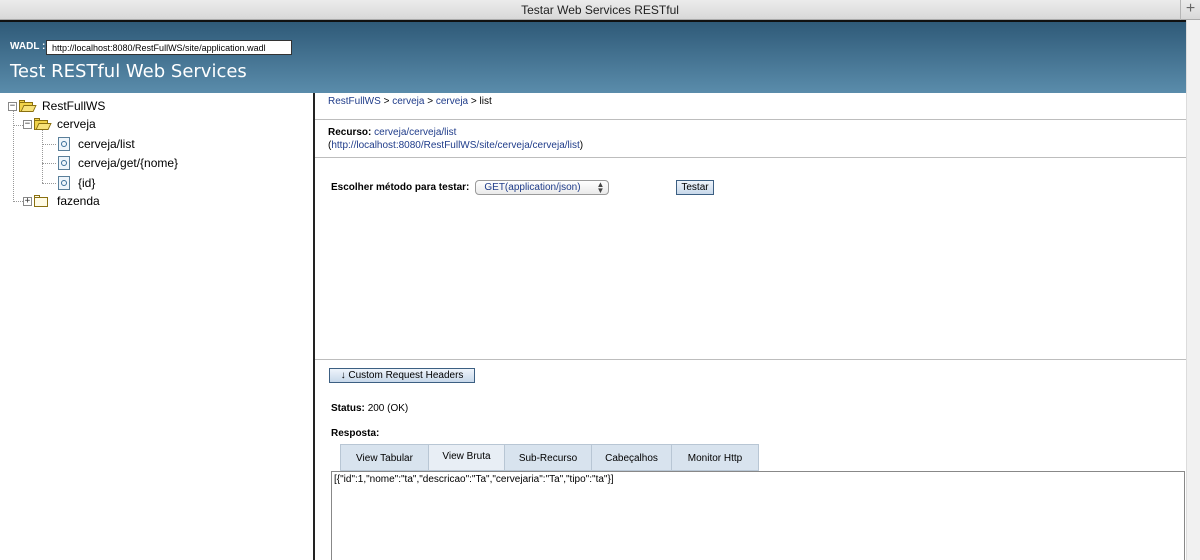 This screenshot has width=1200, height=560. I want to click on tree-leaf-id: {id}, so click(76, 183).